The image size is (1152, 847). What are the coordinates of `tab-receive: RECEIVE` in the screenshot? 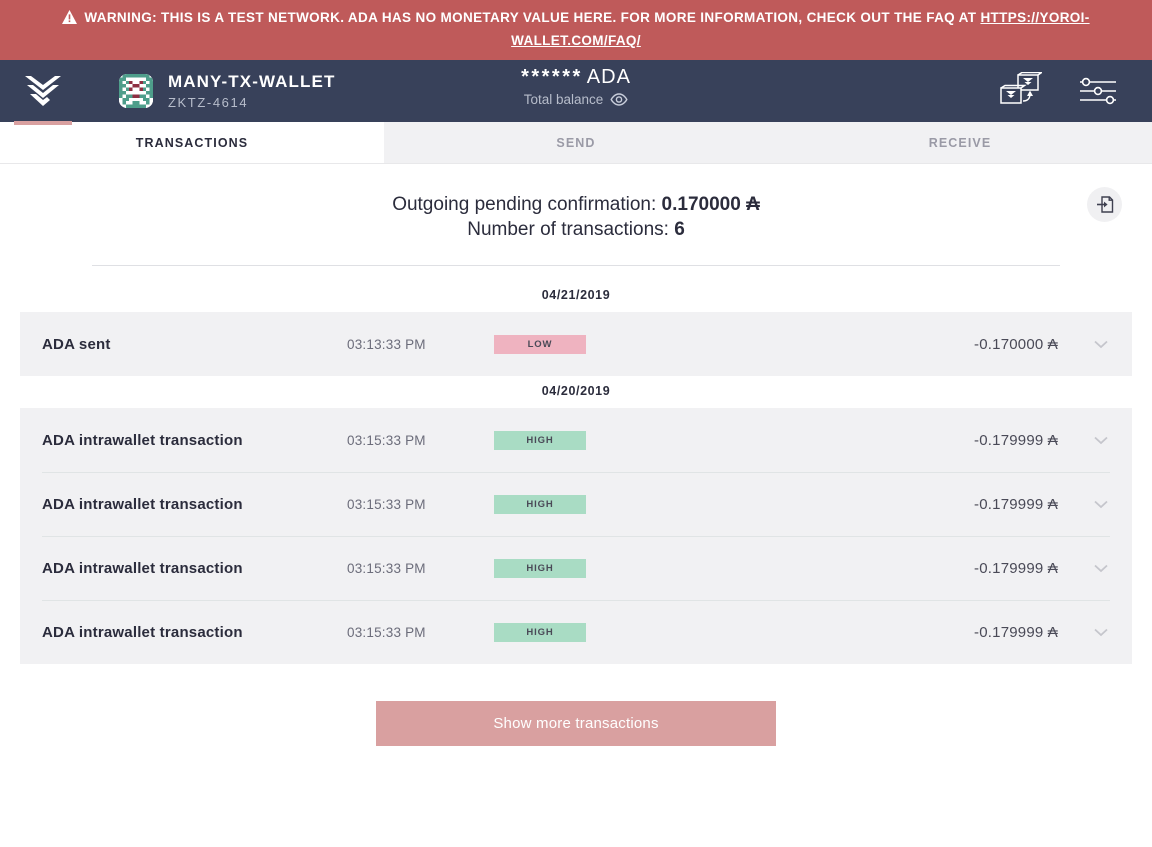 It's located at (960, 142).